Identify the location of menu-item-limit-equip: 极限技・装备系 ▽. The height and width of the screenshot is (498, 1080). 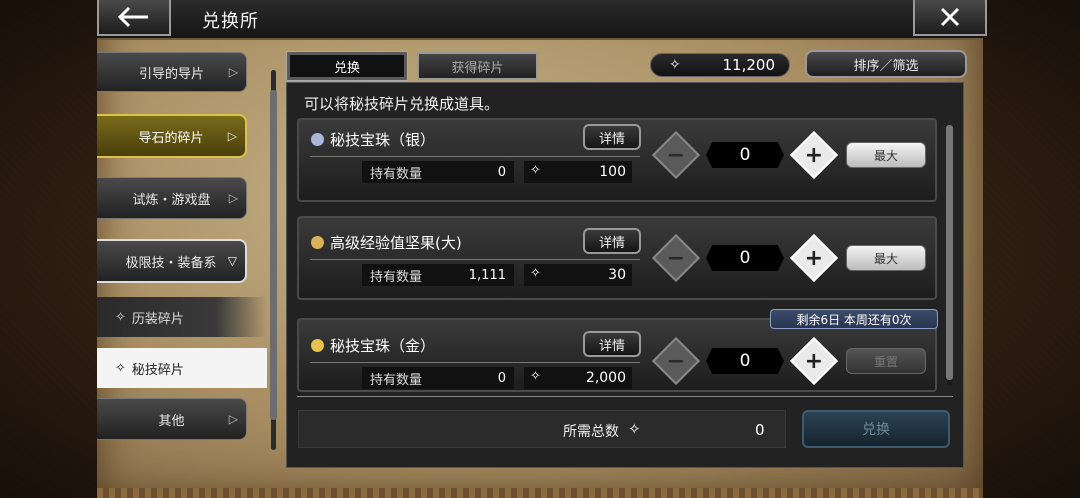
(172, 261).